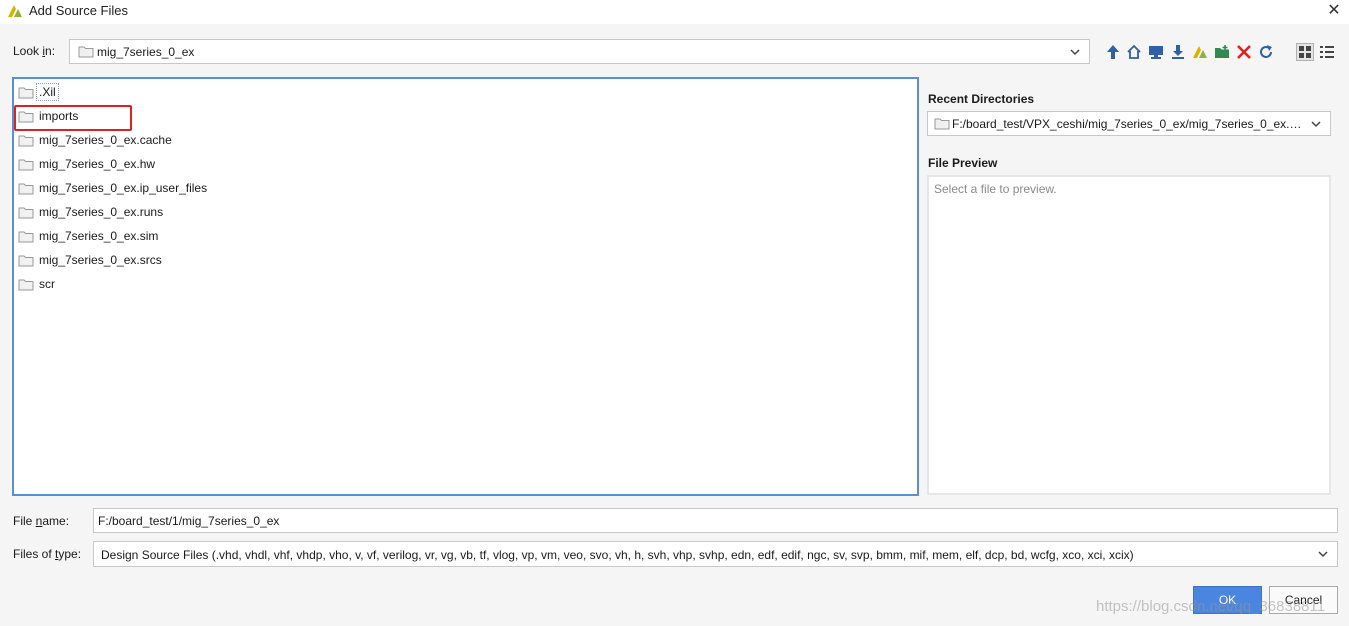 This screenshot has height=626, width=1349. I want to click on home-icon, so click(1134, 52).